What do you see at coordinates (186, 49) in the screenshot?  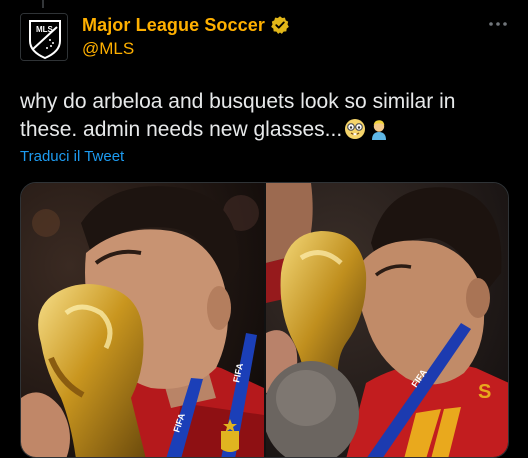 I see `handle: @MLS` at bounding box center [186, 49].